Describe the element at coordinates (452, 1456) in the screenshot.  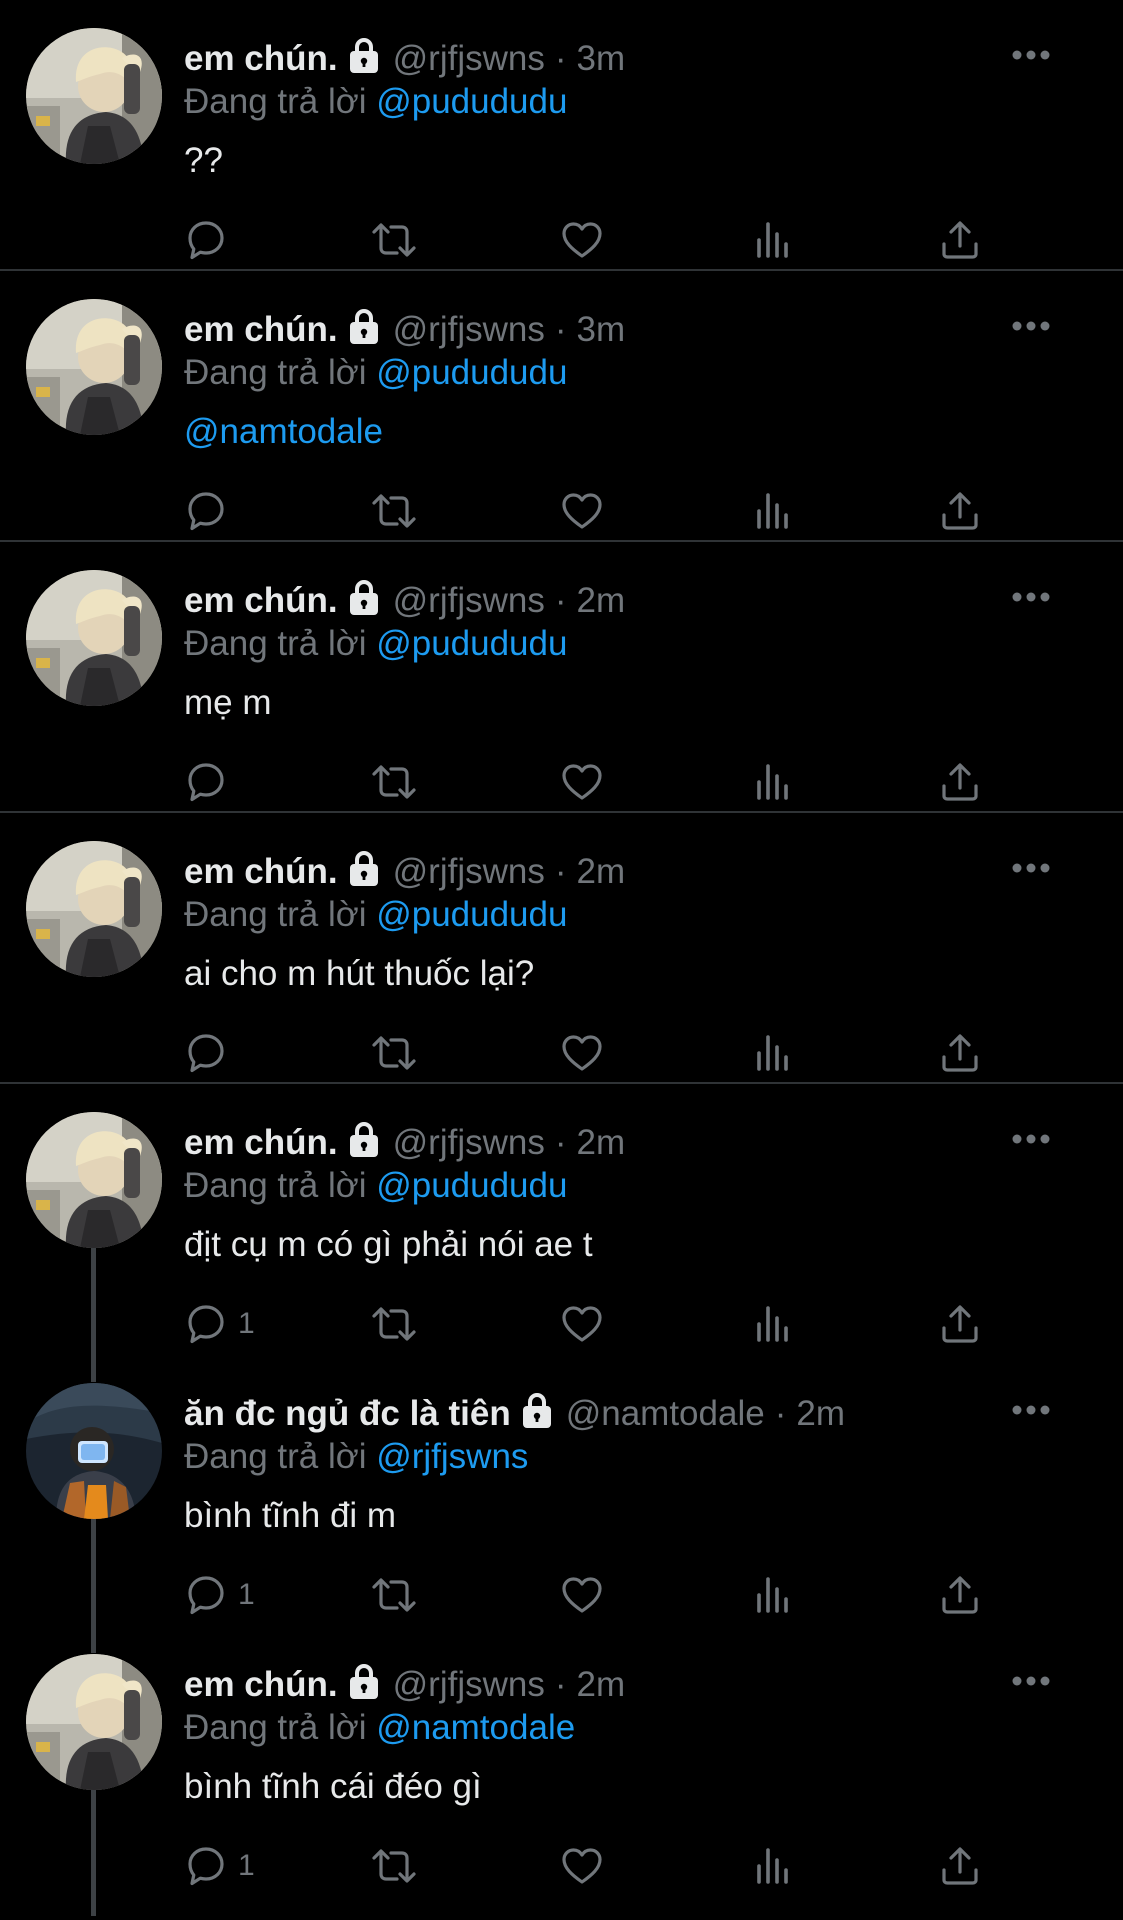
I see `reply-mention-link: @rjfjswns` at that location.